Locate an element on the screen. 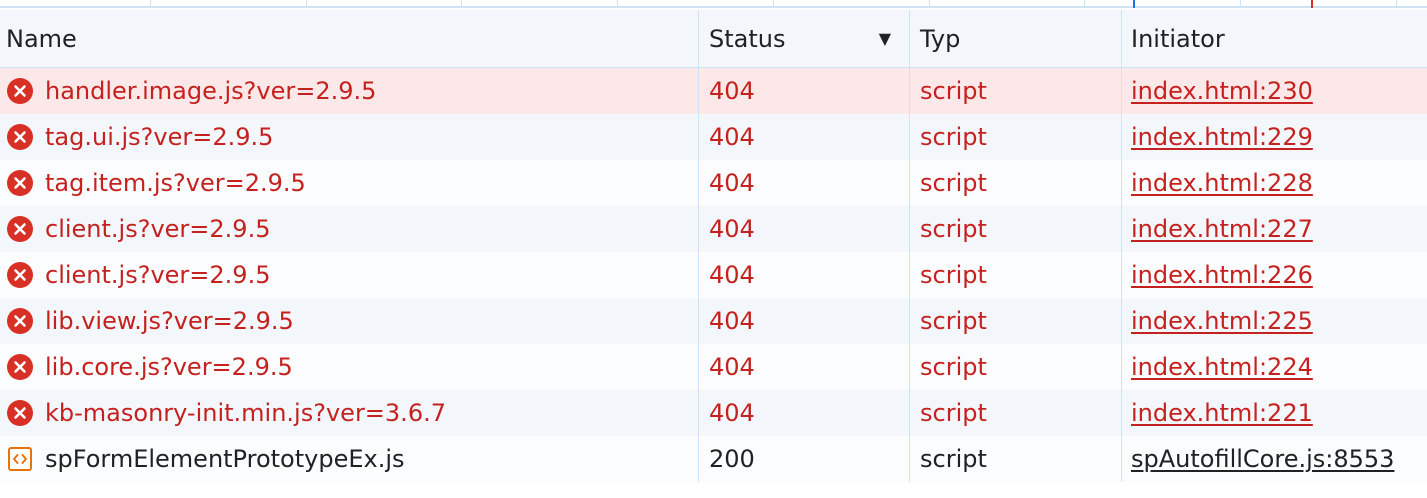 Image resolution: width=1427 pixels, height=498 pixels. column-header-name: Name is located at coordinates (349, 38).